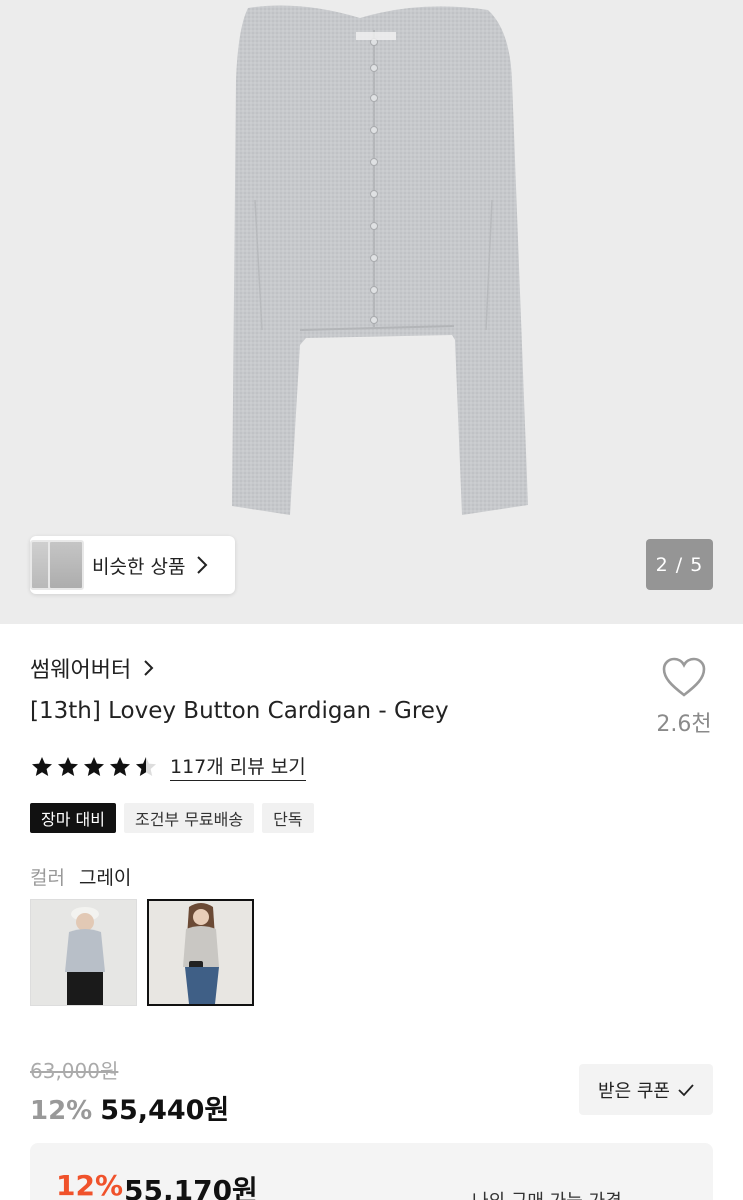 This screenshot has width=743, height=1200. I want to click on color-swatch-option-selected, so click(200, 952).